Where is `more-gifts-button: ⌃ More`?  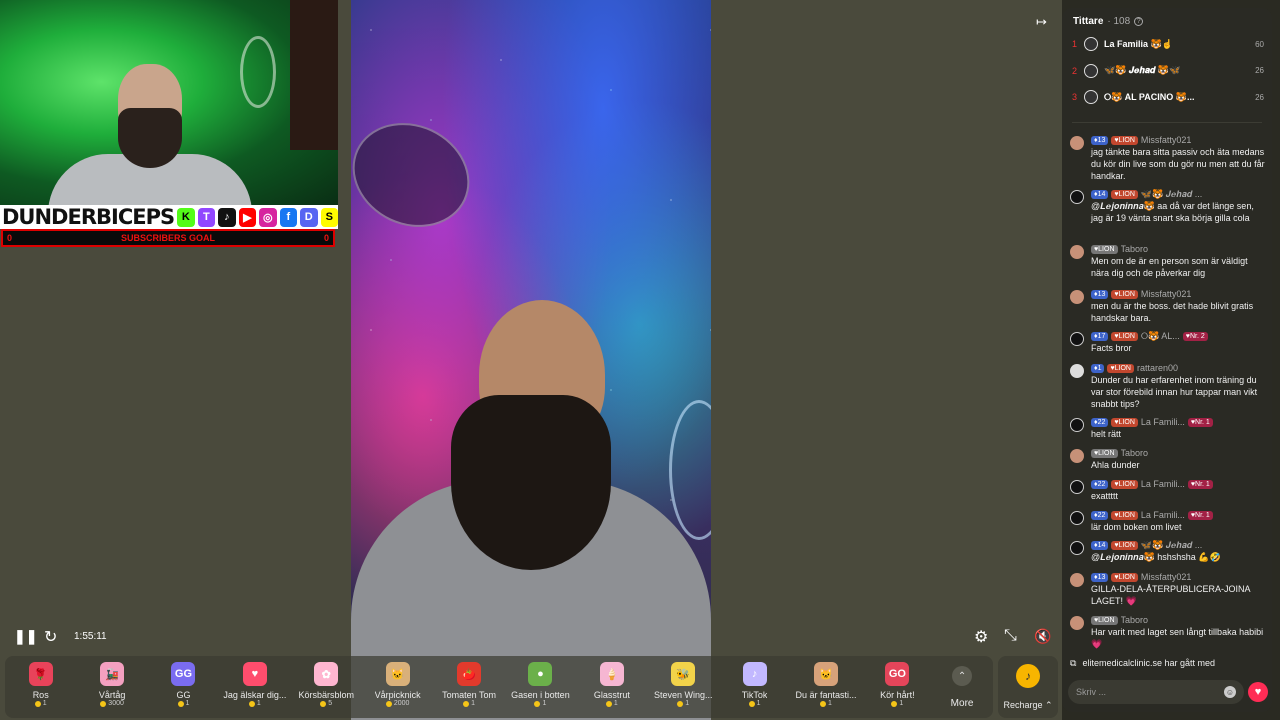
more-gifts-button: ⌃ More is located at coordinates (962, 685).